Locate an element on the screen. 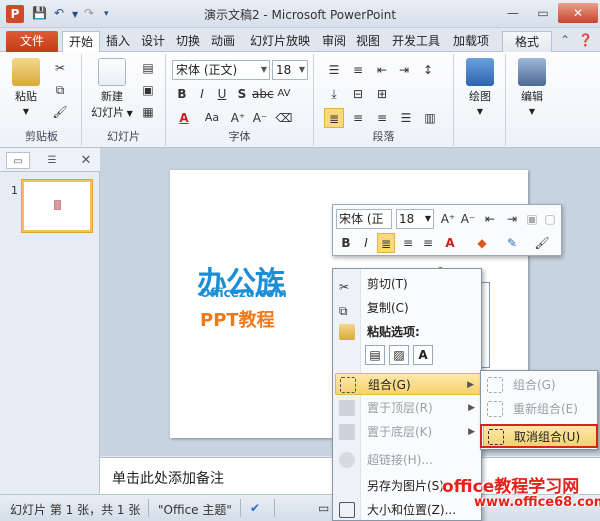 This screenshot has height=521, width=600. close-panel-icon: ✕ is located at coordinates (86, 160).